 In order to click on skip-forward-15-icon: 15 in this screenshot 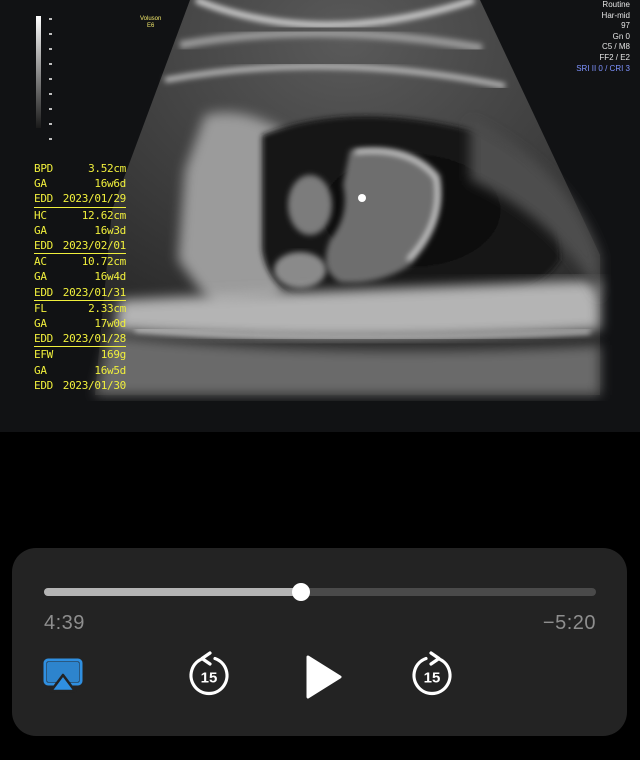, I will do `click(432, 673)`.